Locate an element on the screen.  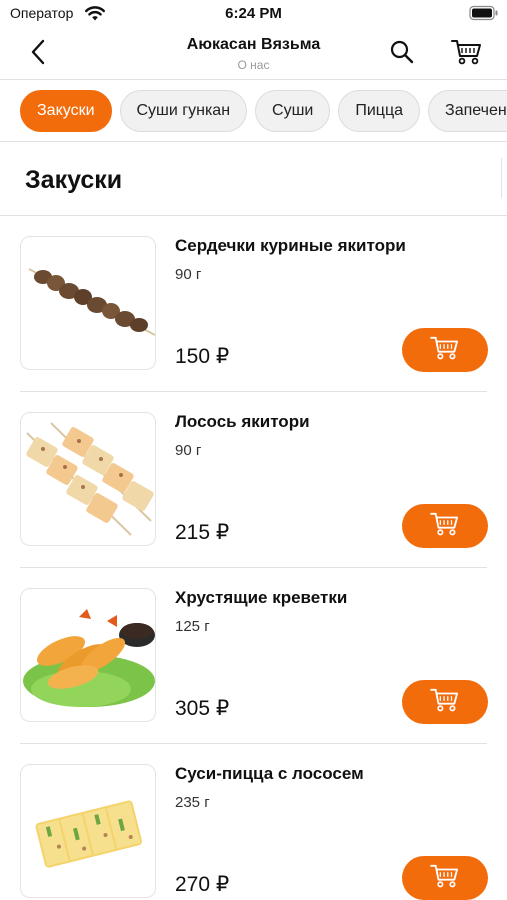
navigation-bar: Аюкасан Вязьма О нас is located at coordinates (253, 54).